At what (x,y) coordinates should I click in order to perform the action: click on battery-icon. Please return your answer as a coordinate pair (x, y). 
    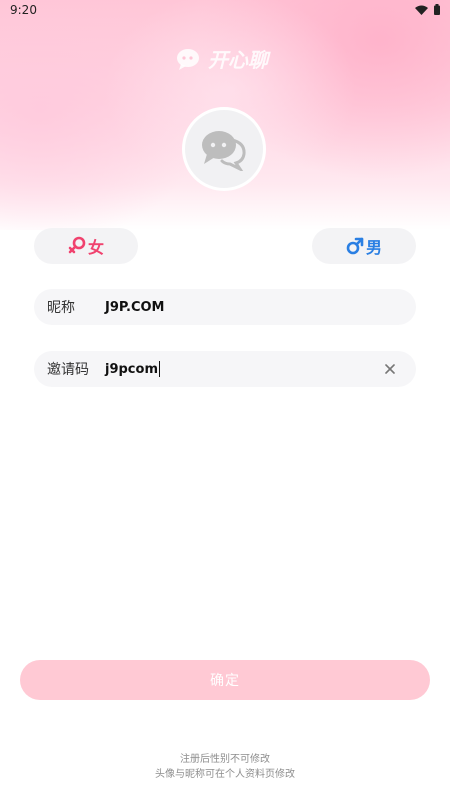
    Looking at the image, I should click on (437, 9).